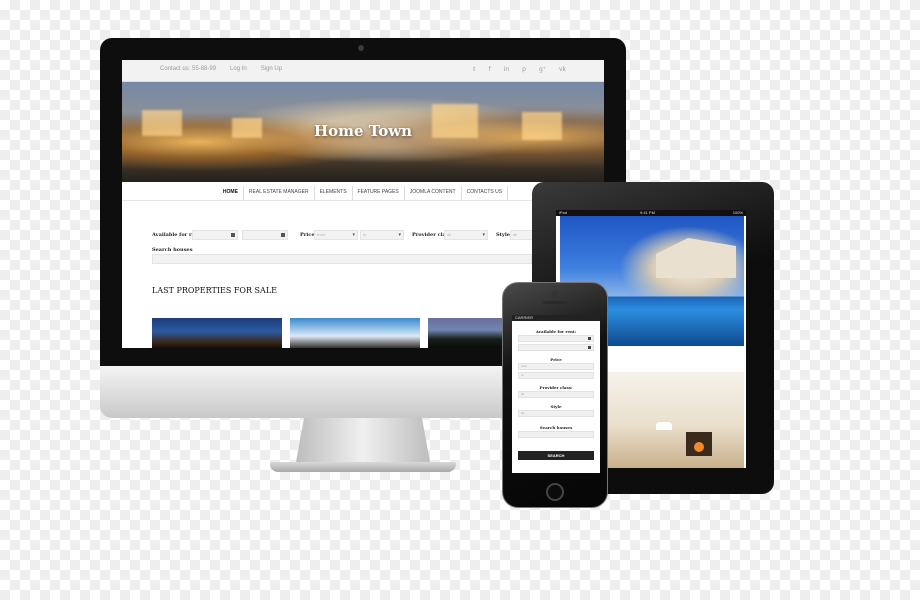 The image size is (920, 600). Describe the element at coordinates (363, 467) in the screenshot. I see `imac-stand-base` at that location.